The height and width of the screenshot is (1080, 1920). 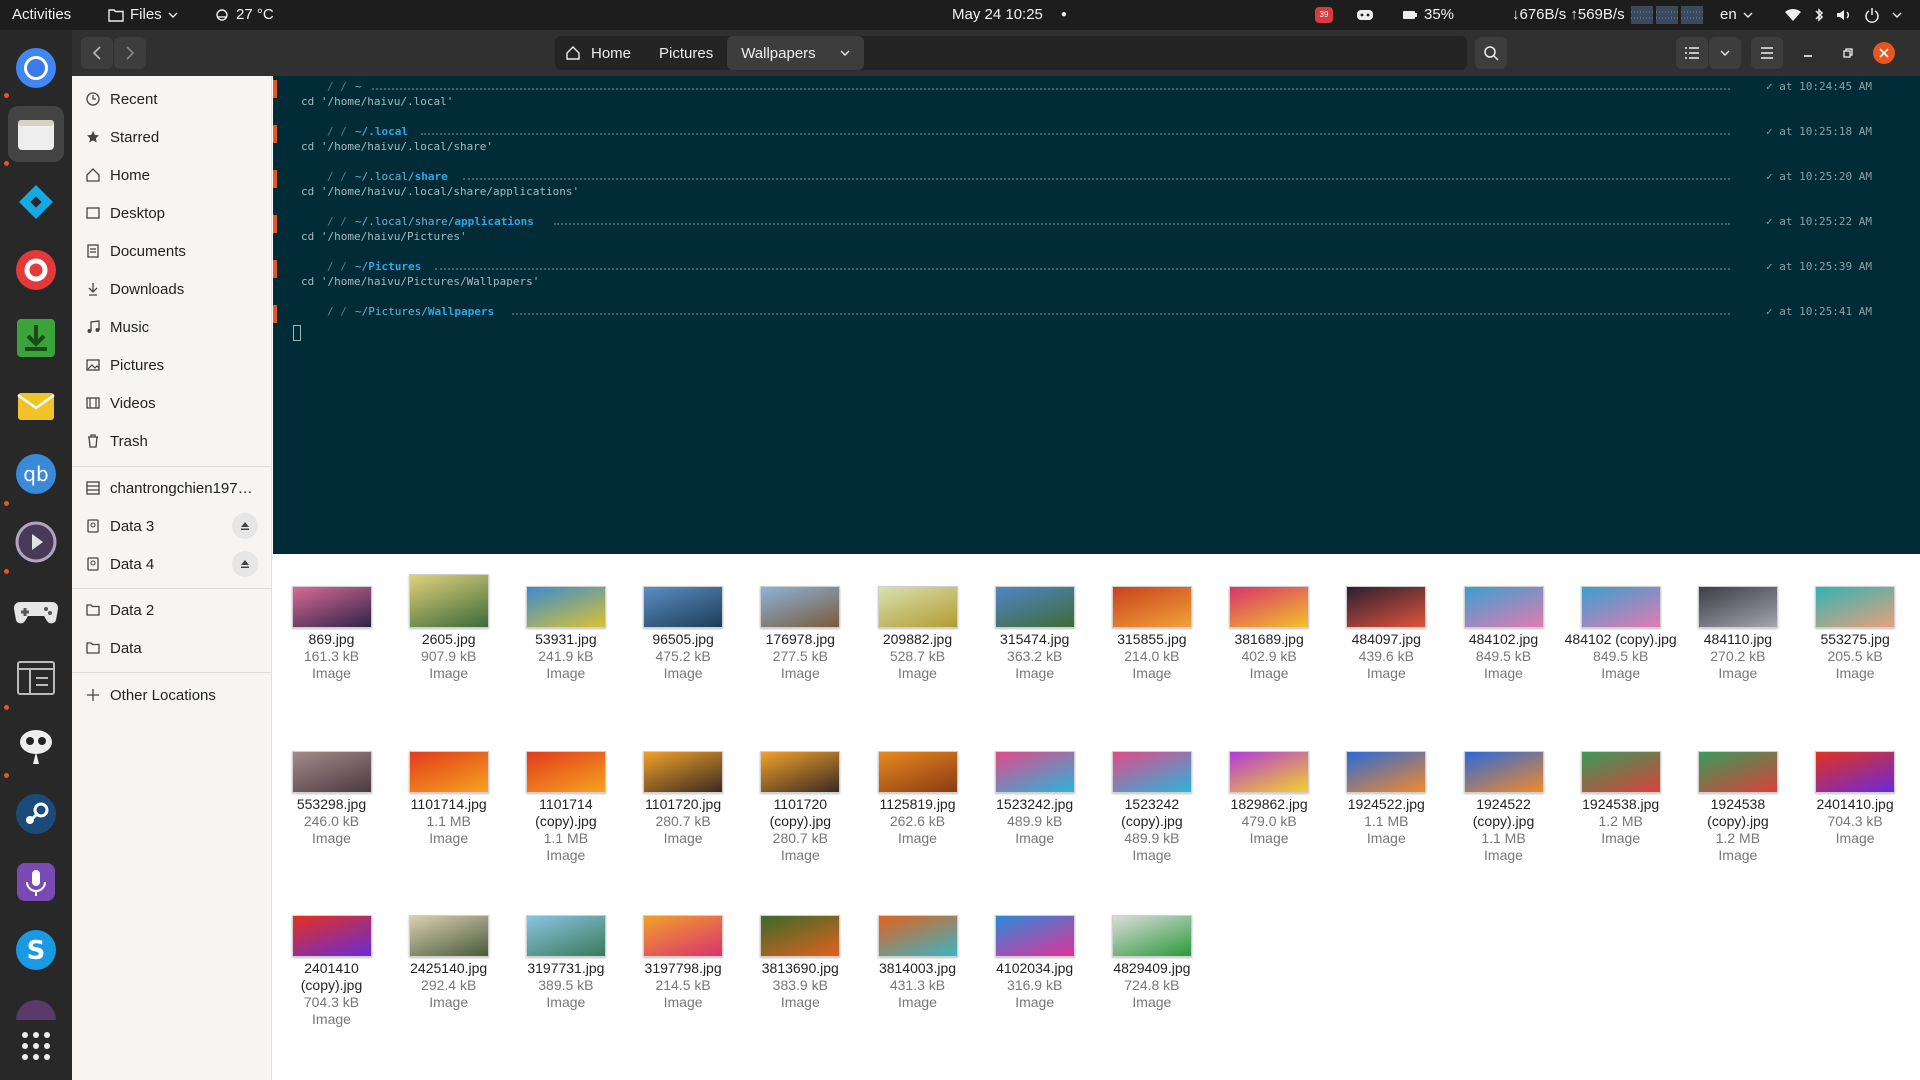 What do you see at coordinates (600, 53) in the screenshot?
I see `breadcrumb-home: Home` at bounding box center [600, 53].